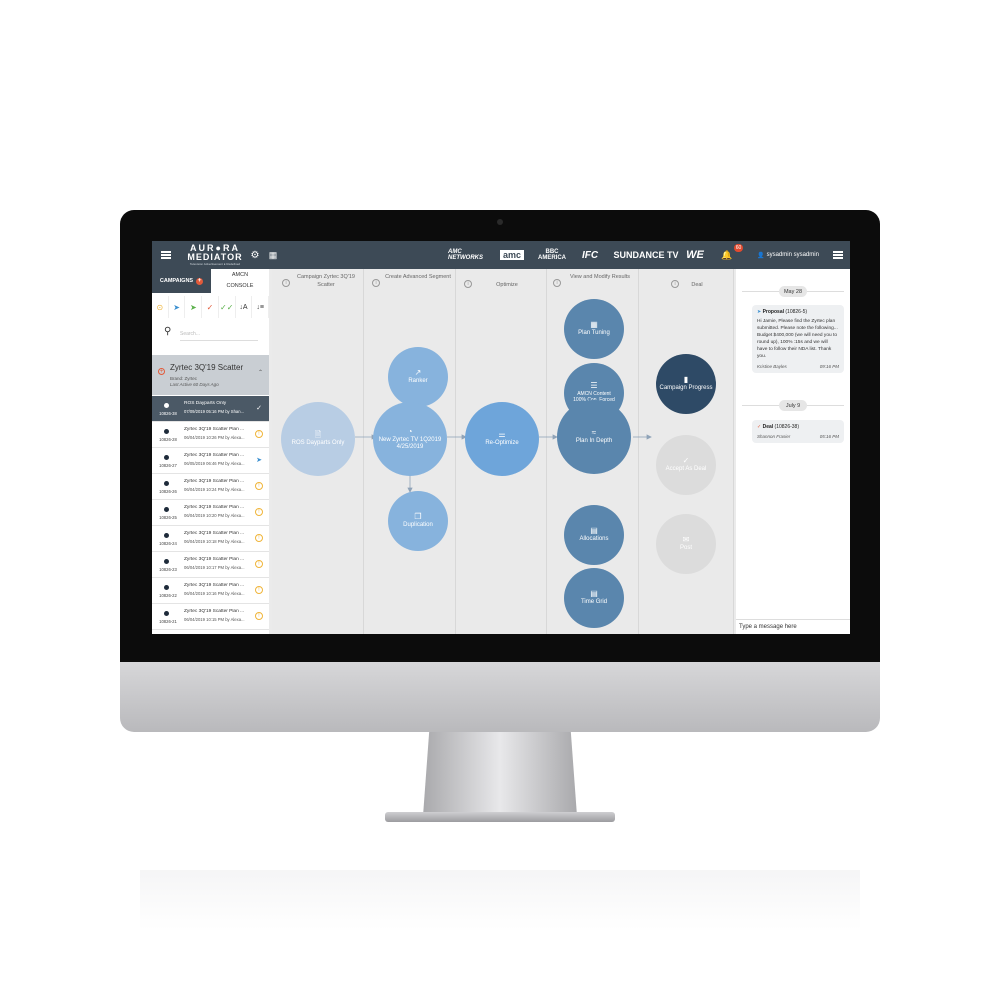 Image resolution: width=1000 pixels, height=1000 pixels. Describe the element at coordinates (318, 439) in the screenshot. I see `node-ros-dayparts: 🗎 ROS Dayparts Only` at that location.